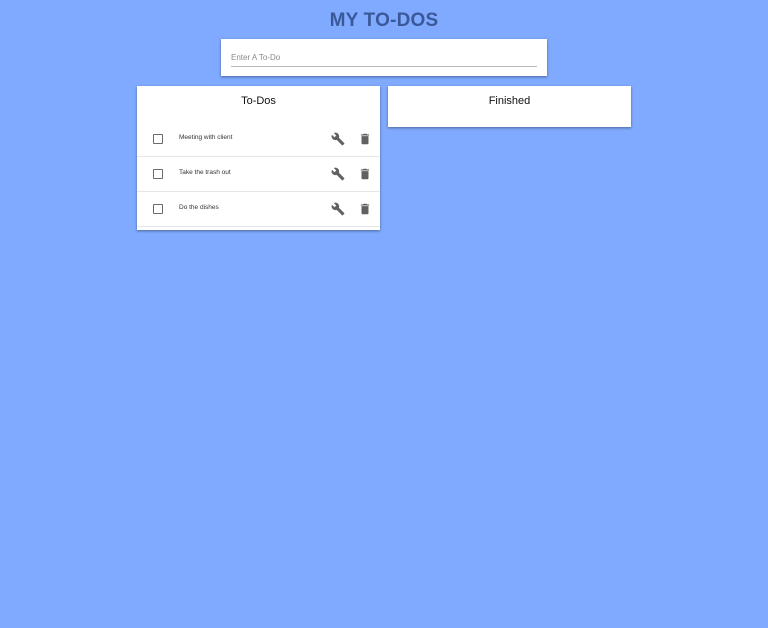 The height and width of the screenshot is (628, 768). What do you see at coordinates (199, 207) in the screenshot?
I see `todo-text: Do the dishes` at bounding box center [199, 207].